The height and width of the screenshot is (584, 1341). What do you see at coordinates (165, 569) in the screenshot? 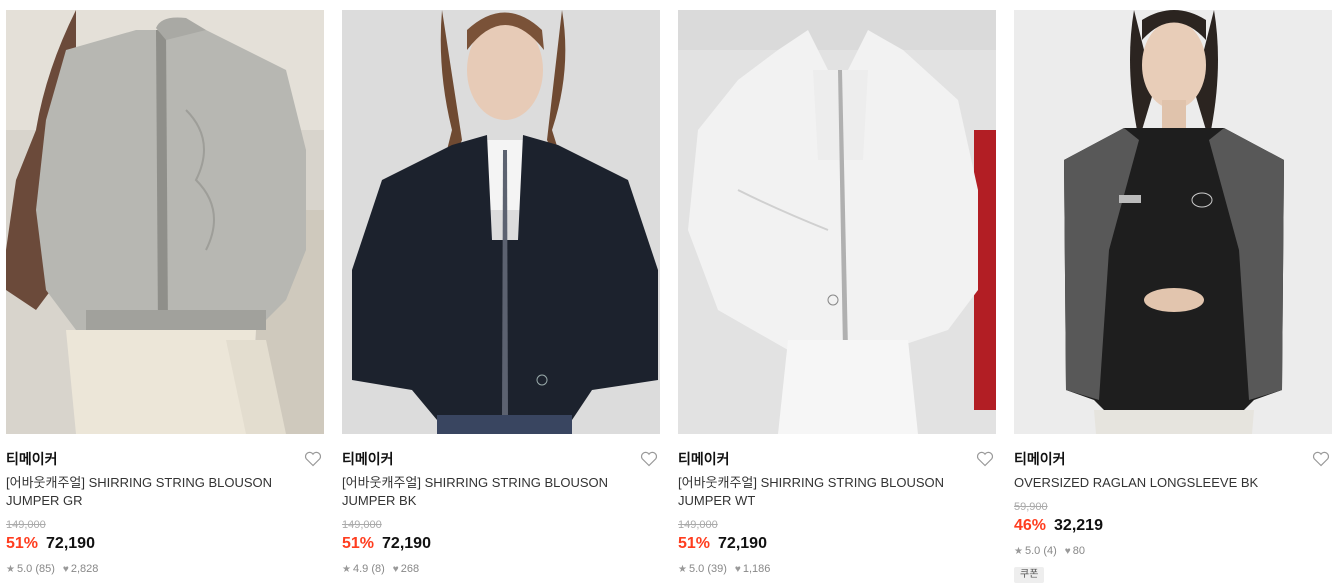
I see `product-meta: ★ 5.0 (85) ♥ 2,828` at bounding box center [165, 569].